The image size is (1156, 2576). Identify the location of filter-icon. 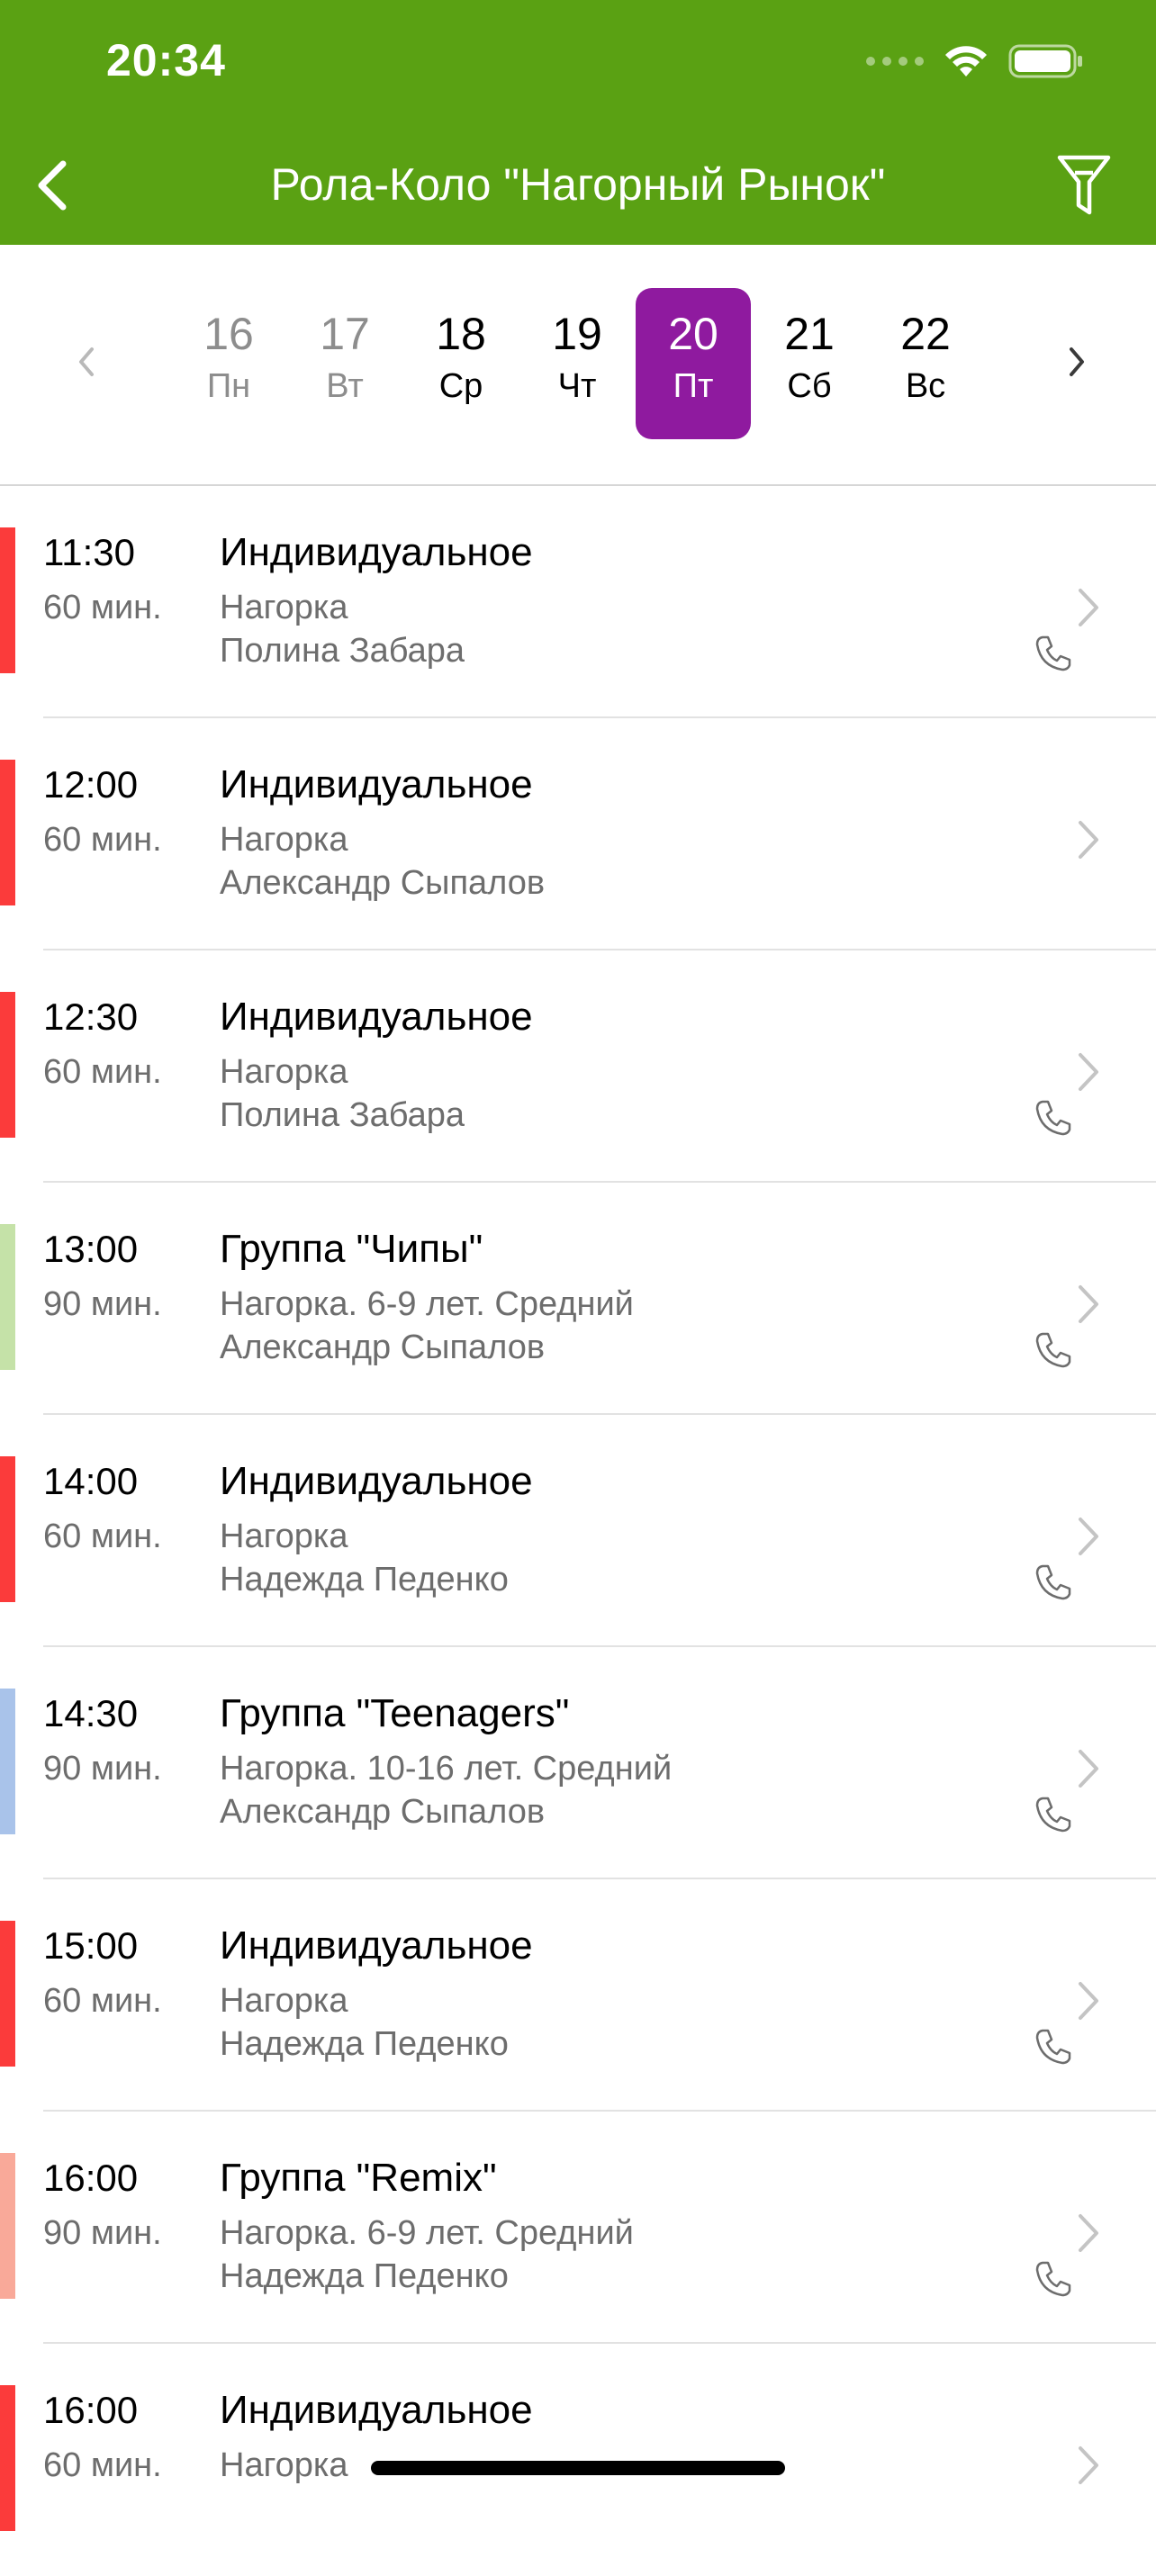
(1084, 185).